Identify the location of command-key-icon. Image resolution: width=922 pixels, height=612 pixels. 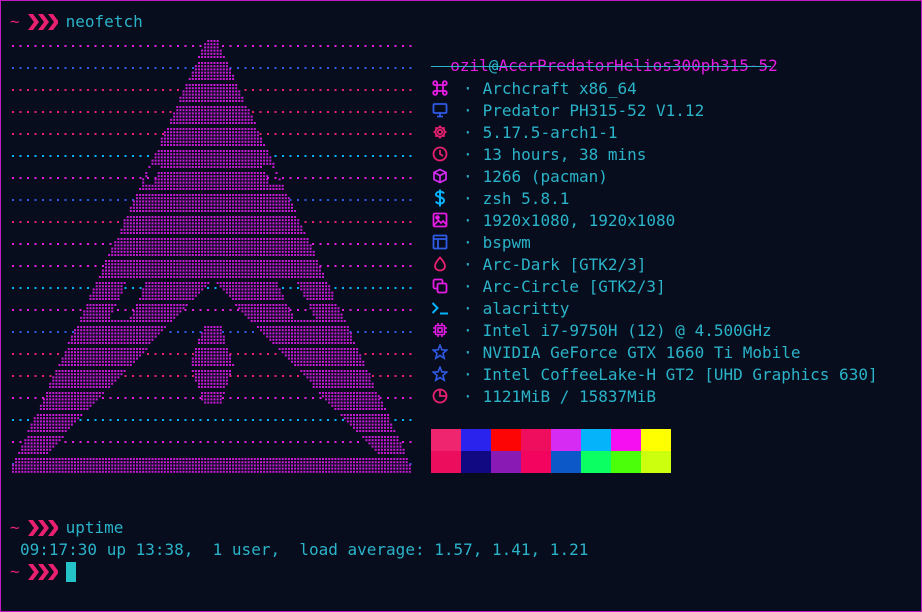
(440, 88).